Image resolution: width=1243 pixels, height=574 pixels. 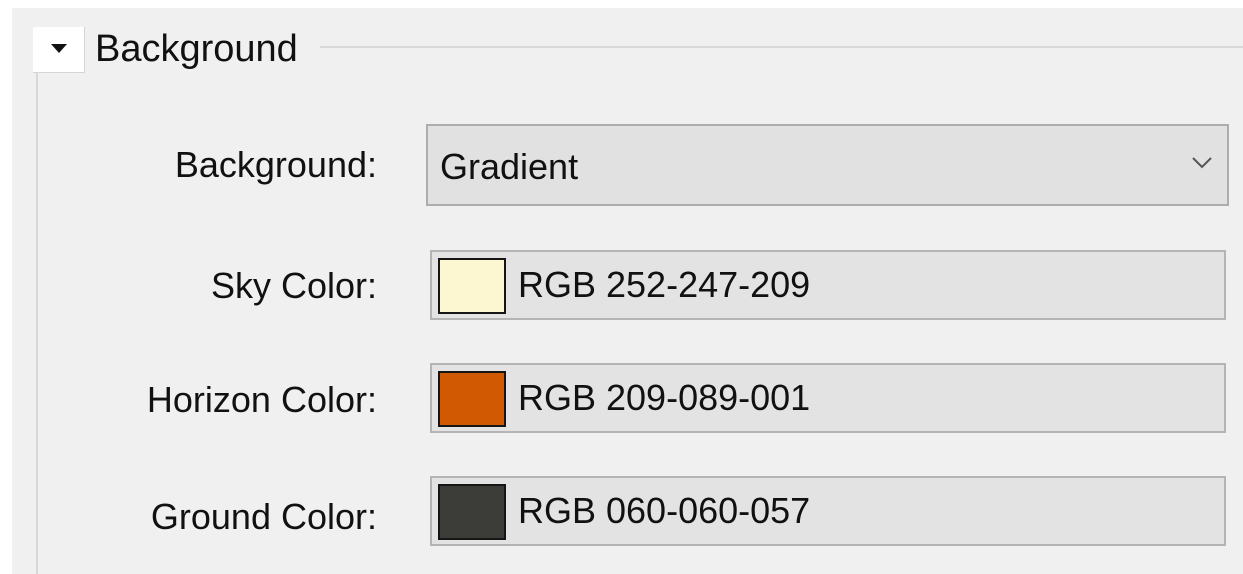 What do you see at coordinates (509, 166) in the screenshot?
I see `background-mode-value: Gradient` at bounding box center [509, 166].